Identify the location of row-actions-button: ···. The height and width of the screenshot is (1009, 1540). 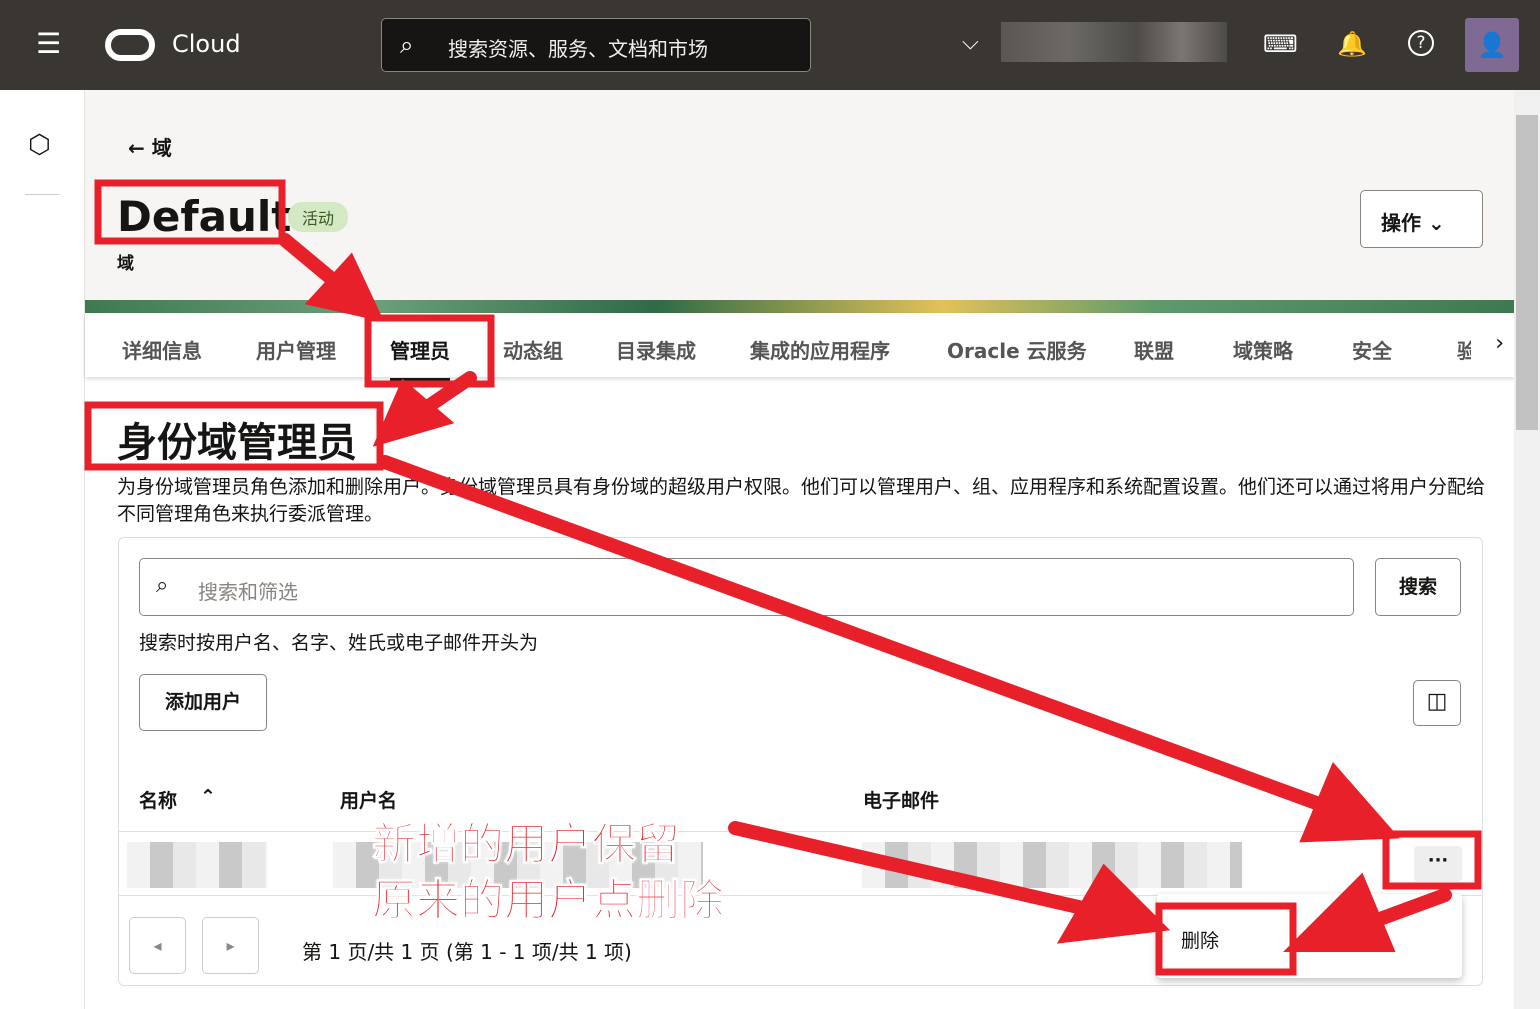
(1438, 864).